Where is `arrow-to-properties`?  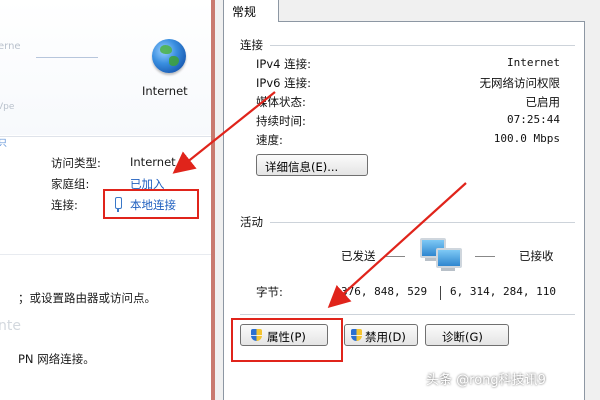
arrow-to-properties is located at coordinates (397, 245).